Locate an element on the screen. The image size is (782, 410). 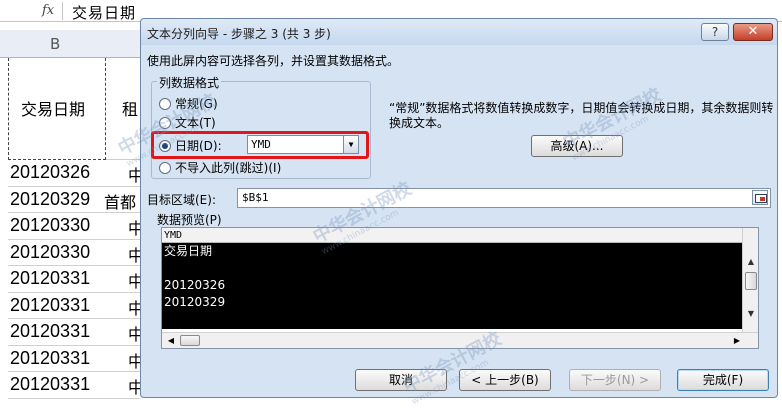
name-cell: 首都 is located at coordinates (120, 202).